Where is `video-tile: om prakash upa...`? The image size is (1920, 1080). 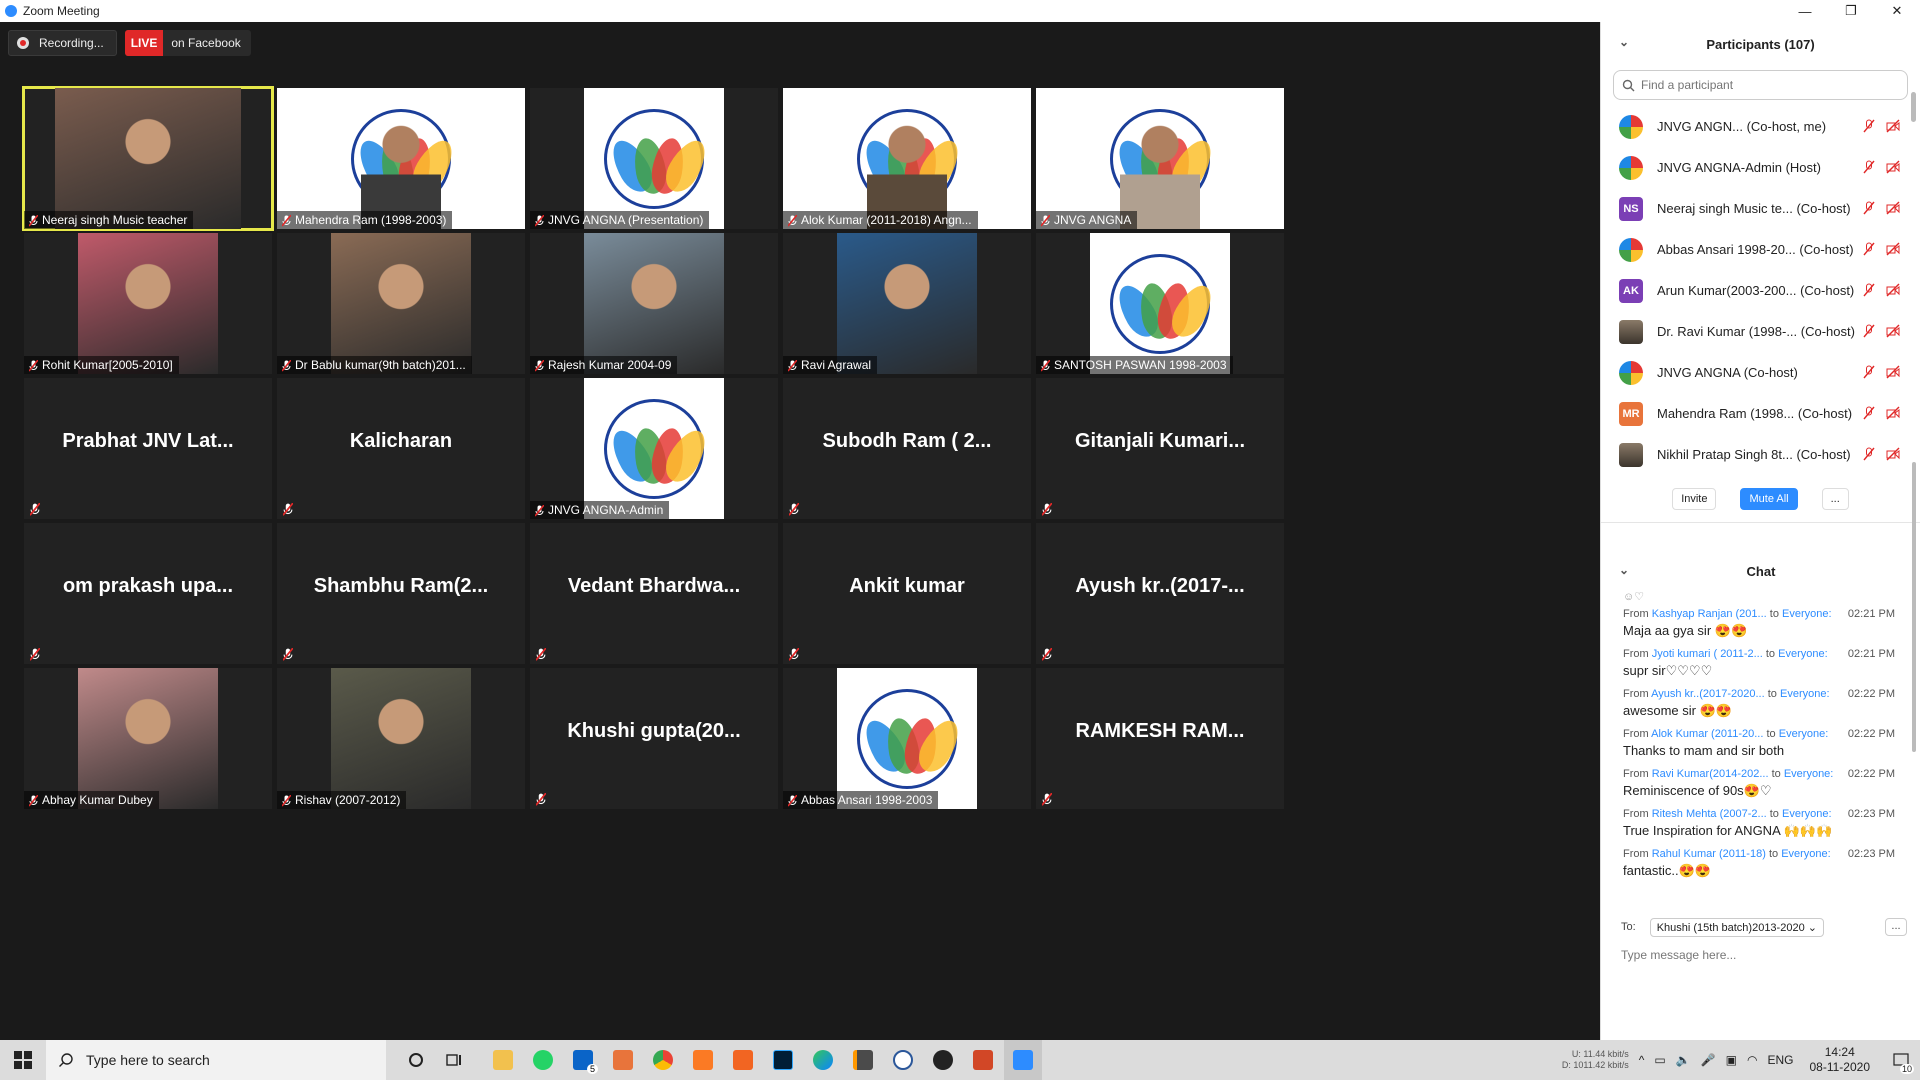
video-tile: om prakash upa... is located at coordinates (148, 593).